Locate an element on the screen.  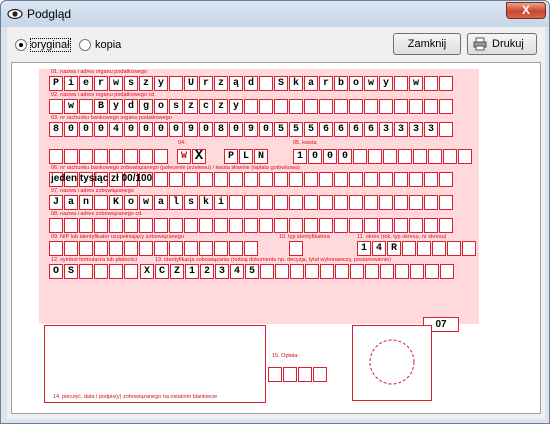
char-cell: B is located at coordinates (101, 106).